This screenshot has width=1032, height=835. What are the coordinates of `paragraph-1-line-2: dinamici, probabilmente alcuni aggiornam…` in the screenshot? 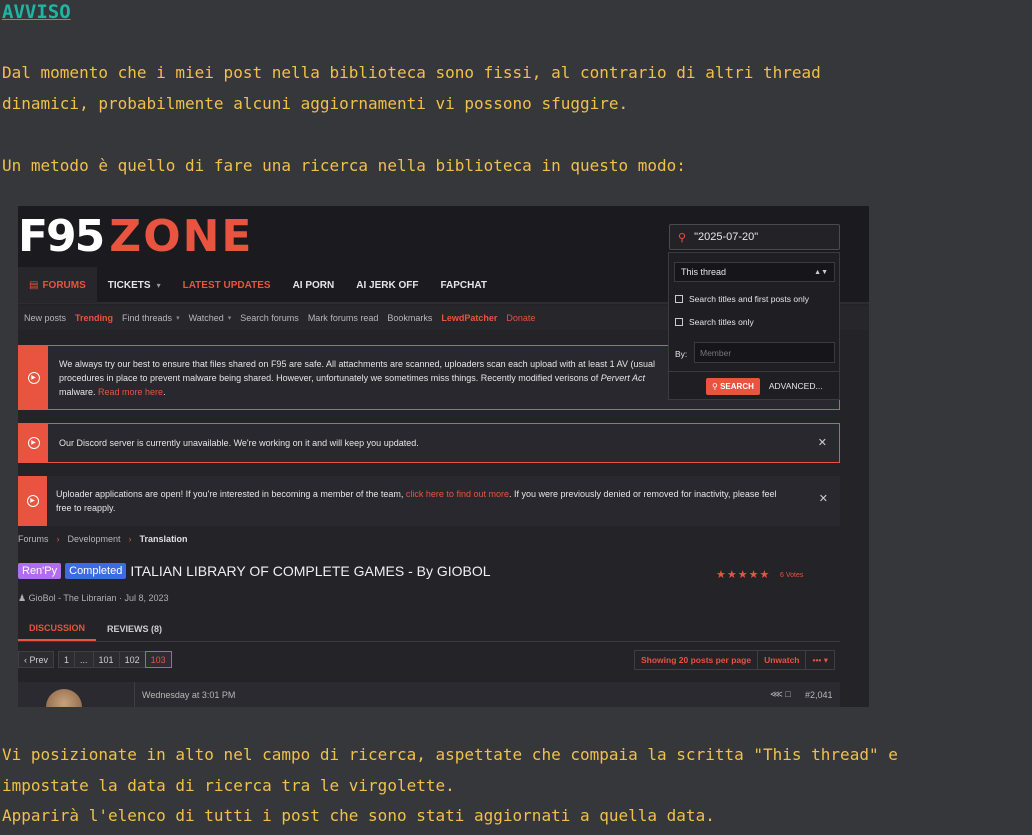 It's located at (315, 103).